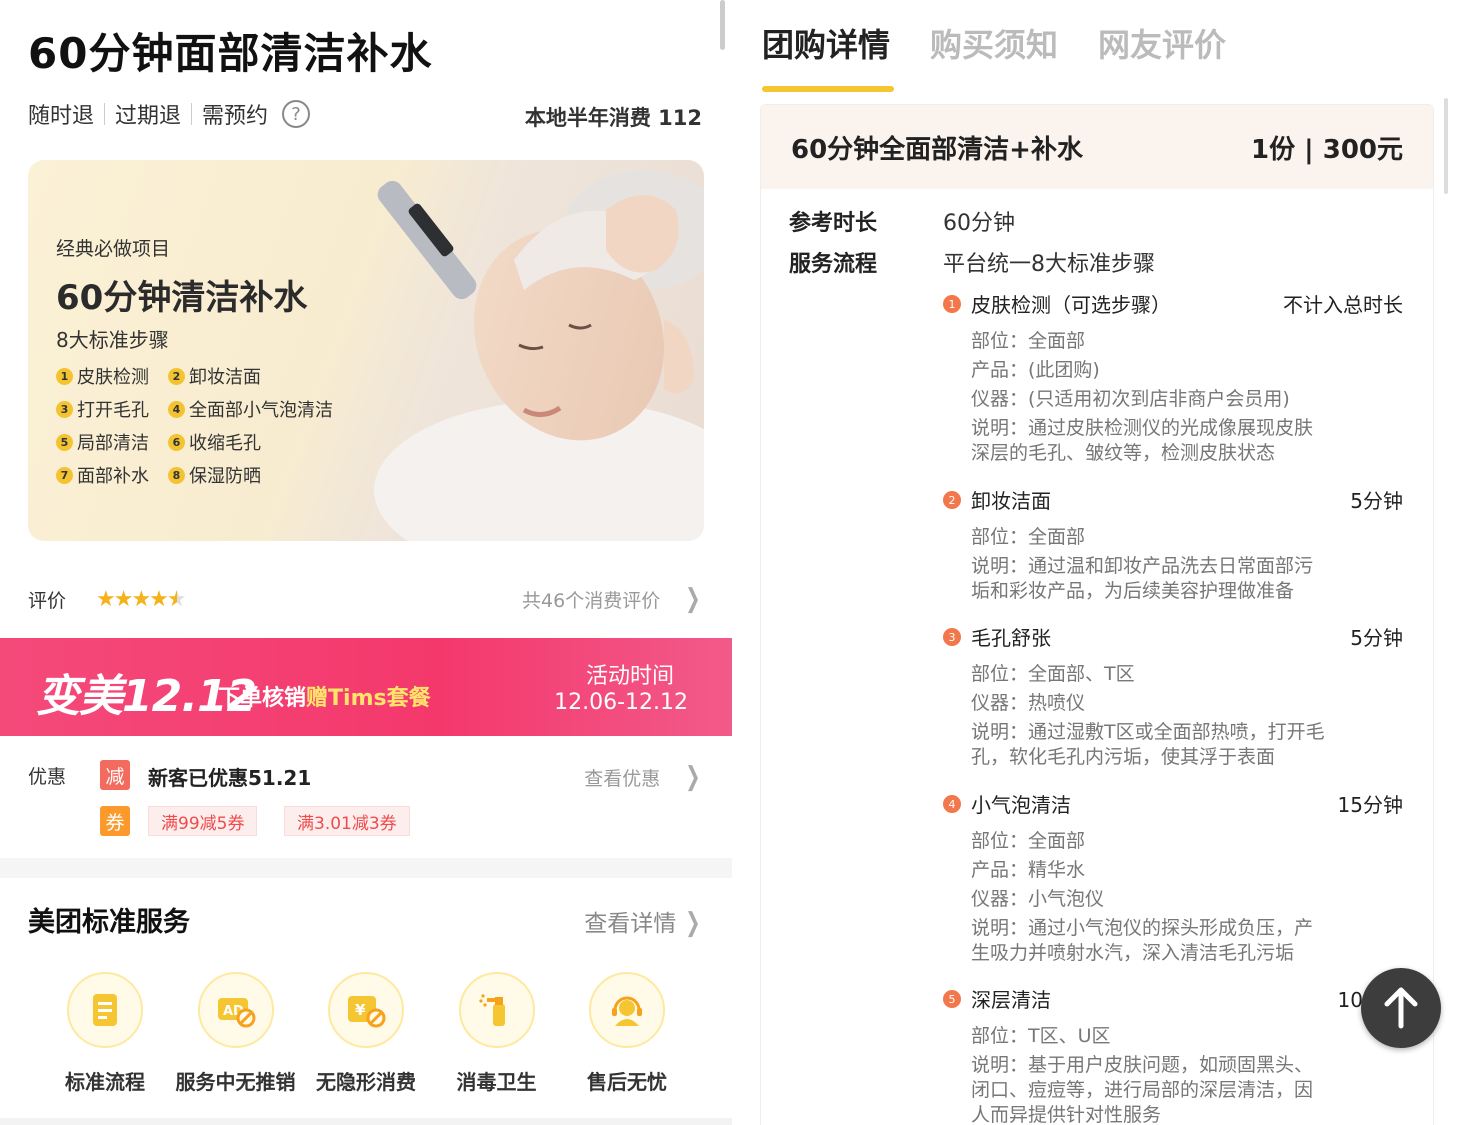 The width and height of the screenshot is (1462, 1125). I want to click on step-name: 卸妆洁面, so click(1011, 501).